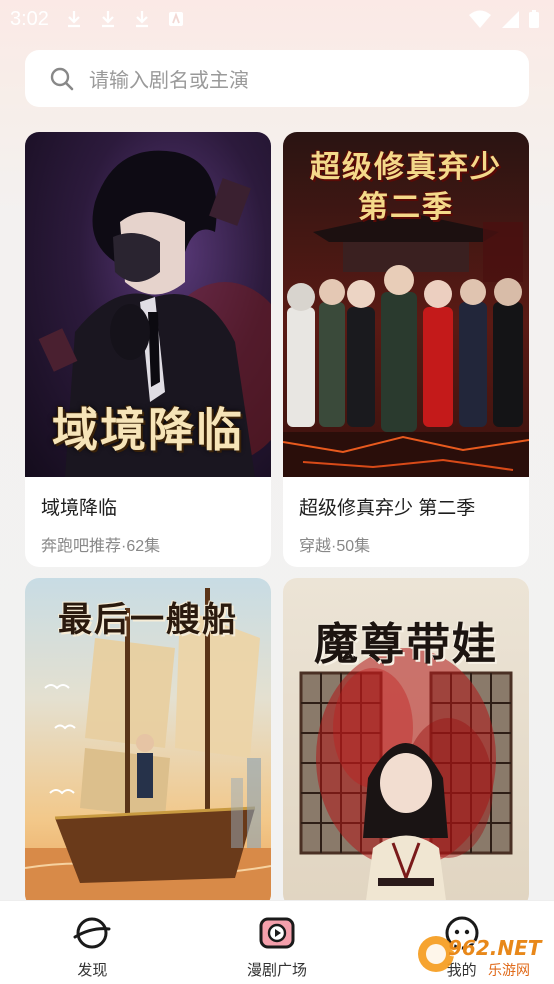 The image size is (554, 984). I want to click on nav-label: 漫剧广场, so click(276, 970).